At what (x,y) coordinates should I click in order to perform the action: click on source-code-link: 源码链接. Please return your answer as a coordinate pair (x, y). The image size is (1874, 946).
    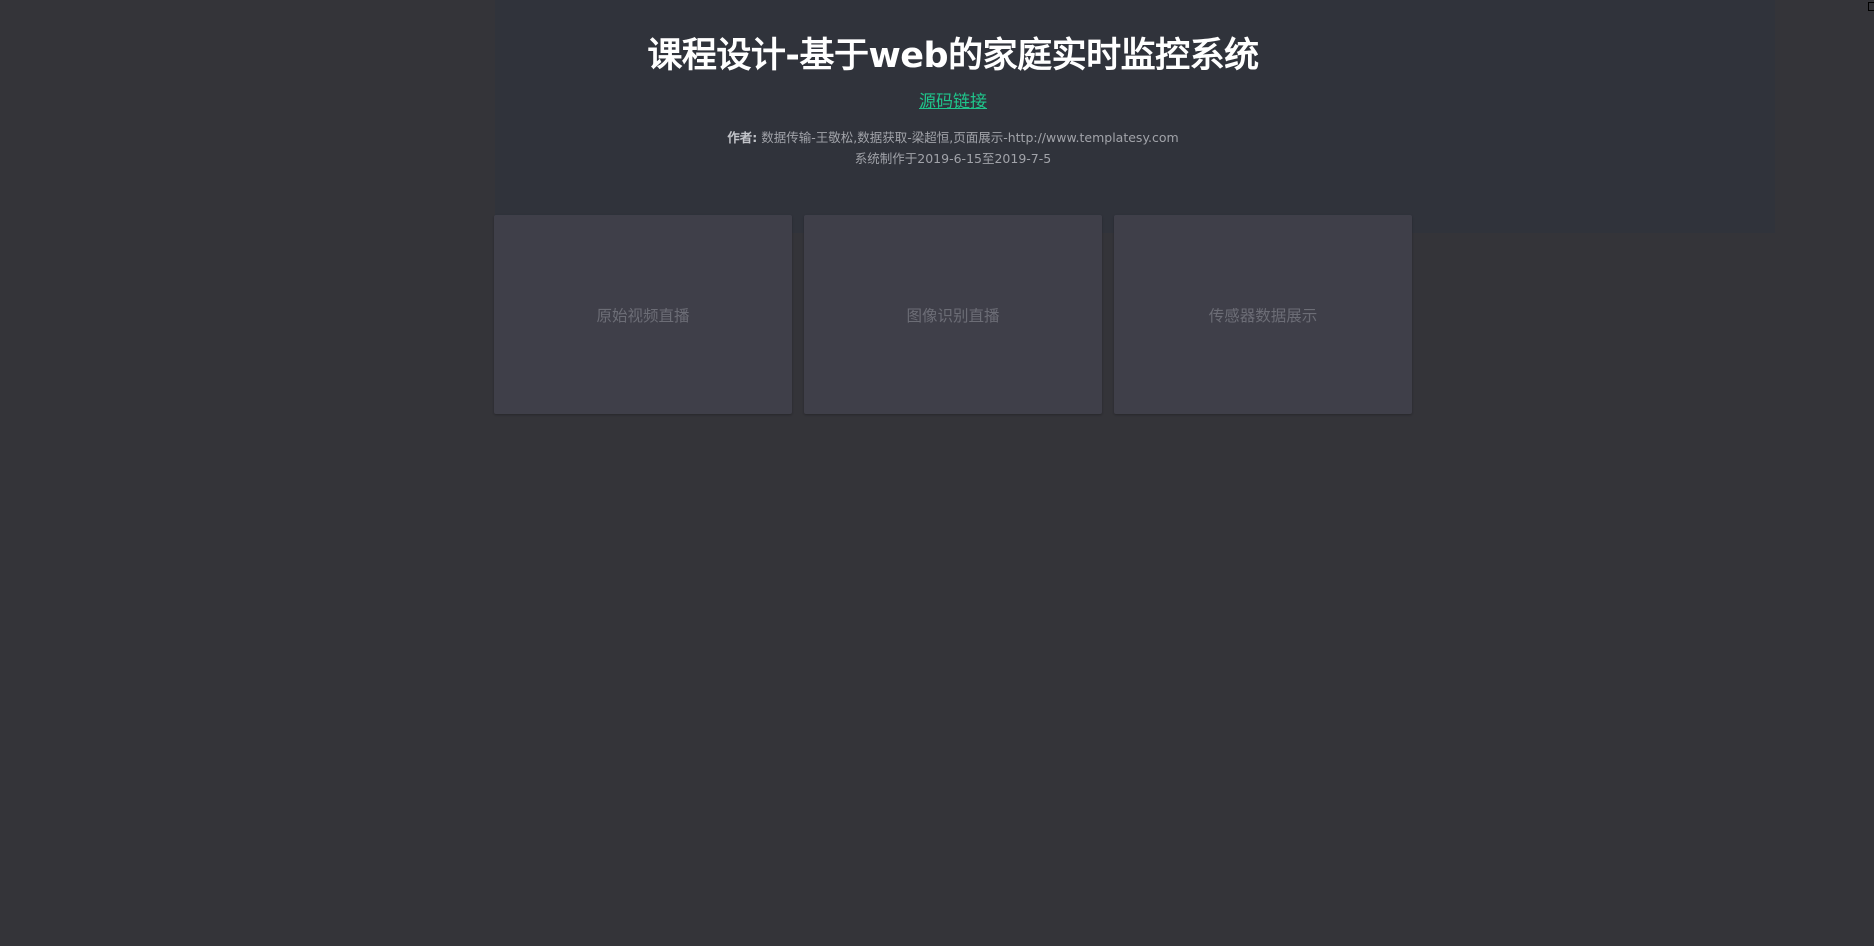
    Looking at the image, I should click on (953, 102).